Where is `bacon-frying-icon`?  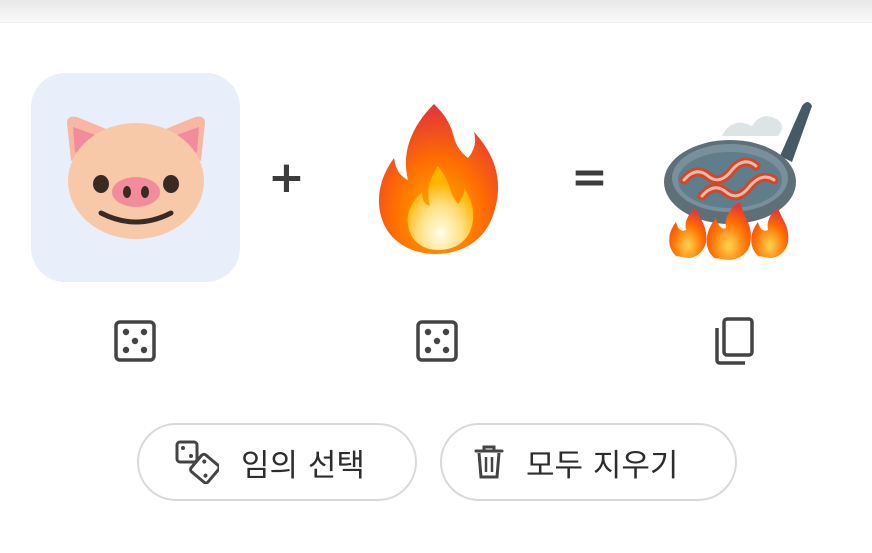 bacon-frying-icon is located at coordinates (738, 181).